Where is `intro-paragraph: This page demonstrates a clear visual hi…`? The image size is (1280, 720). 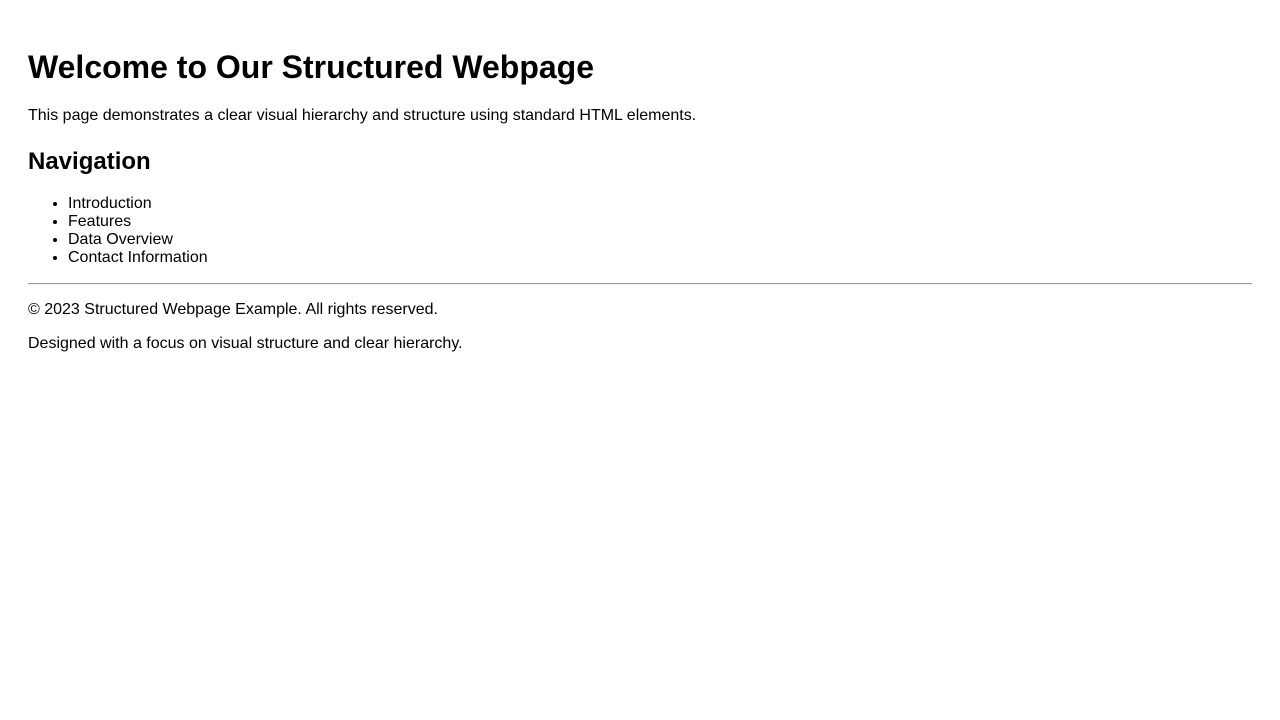
intro-paragraph: This page demonstrates a clear visual hi… is located at coordinates (362, 115).